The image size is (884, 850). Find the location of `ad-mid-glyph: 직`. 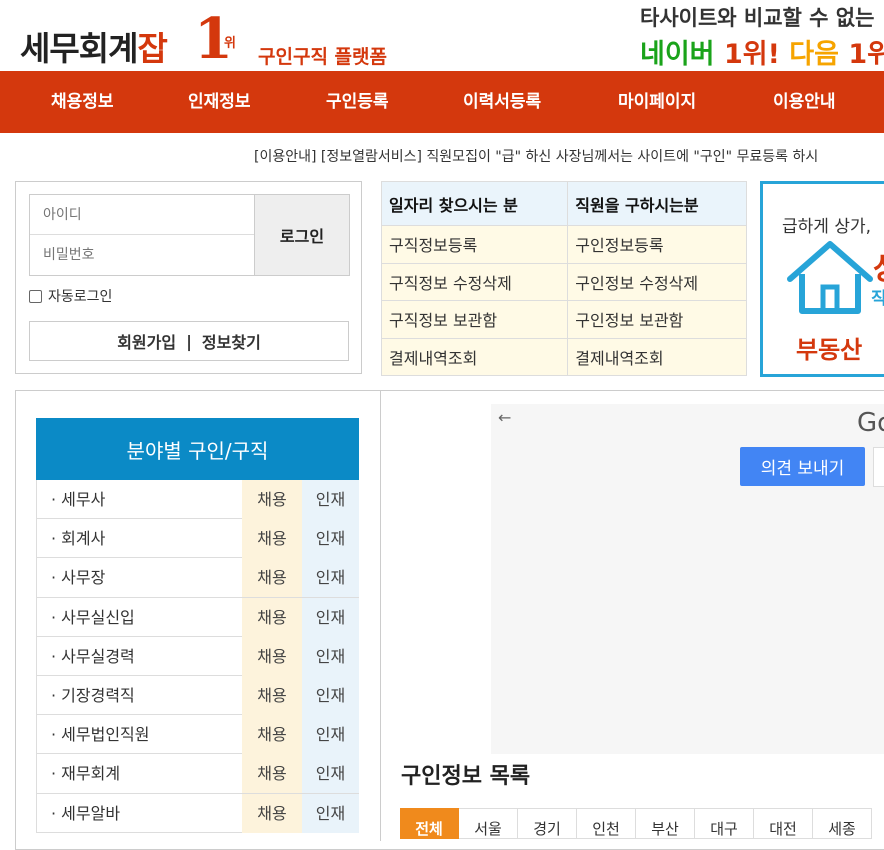

ad-mid-glyph: 직 is located at coordinates (877, 296).